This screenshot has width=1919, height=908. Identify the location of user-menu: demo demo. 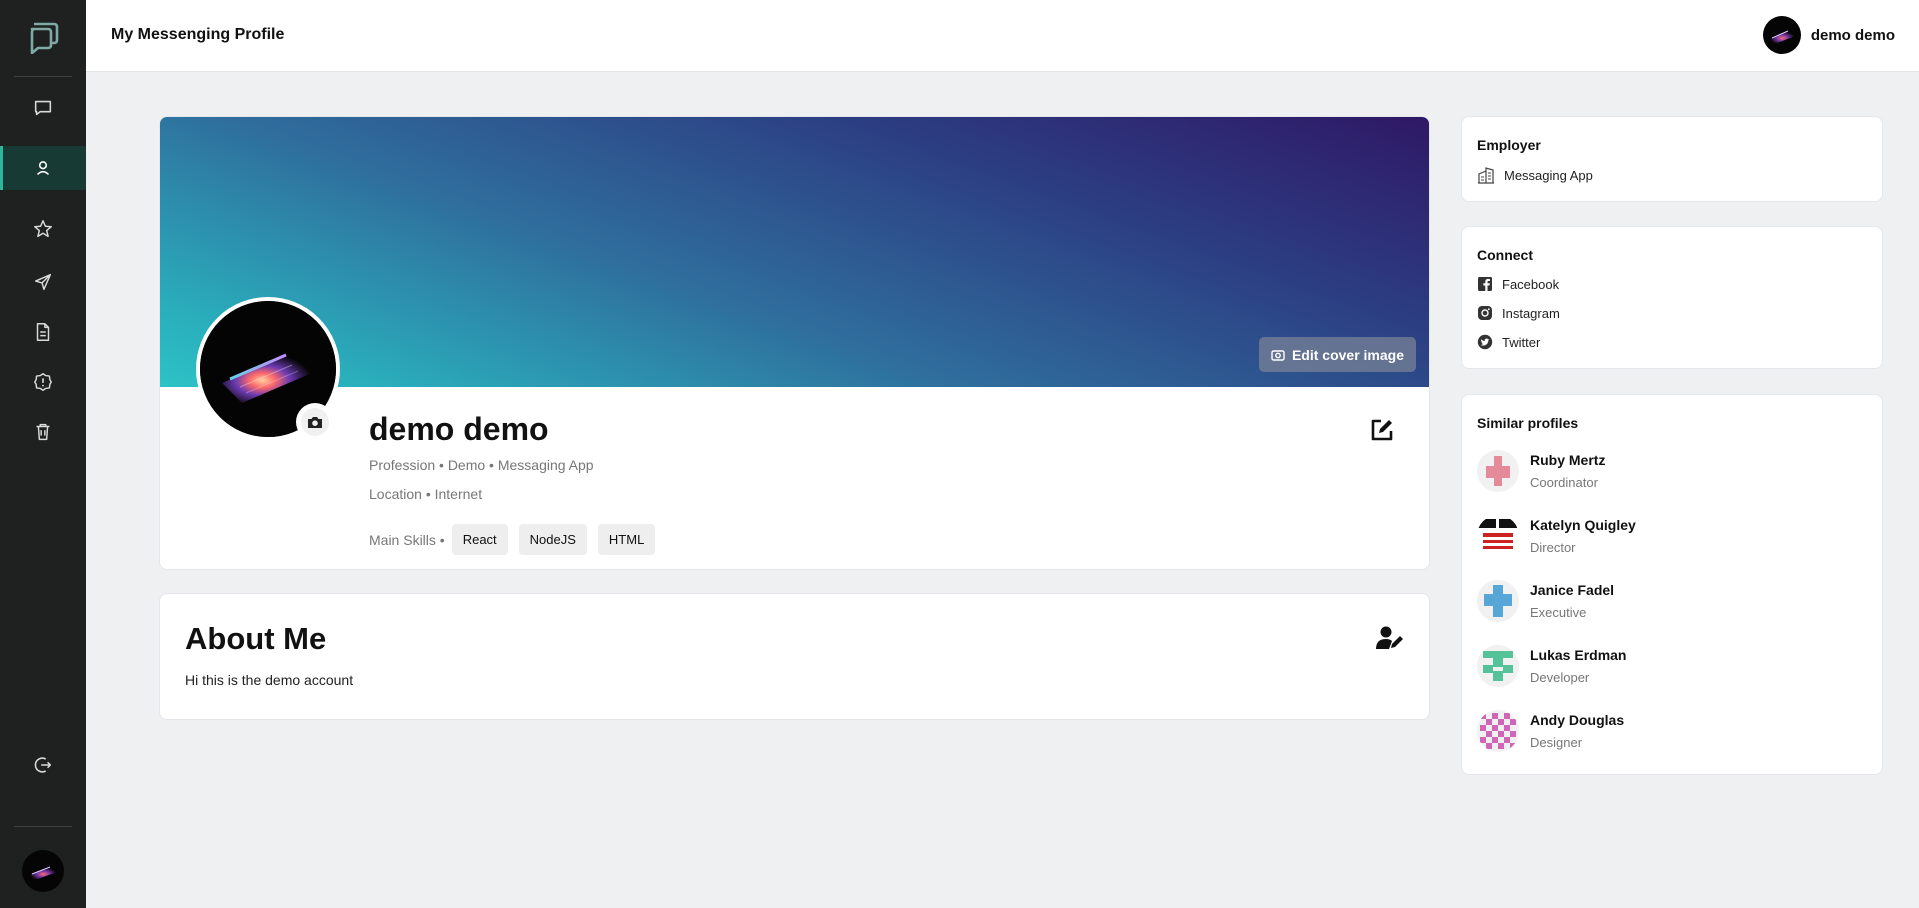
(1828, 35).